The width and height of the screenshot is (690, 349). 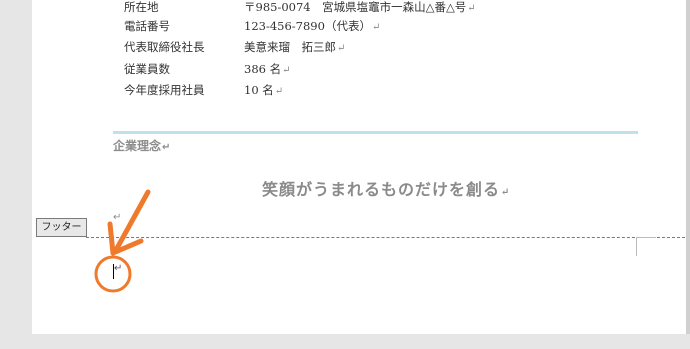 I want to click on company-motto: 笑顔がうまれるものだけを創る↵, so click(x=386, y=189).